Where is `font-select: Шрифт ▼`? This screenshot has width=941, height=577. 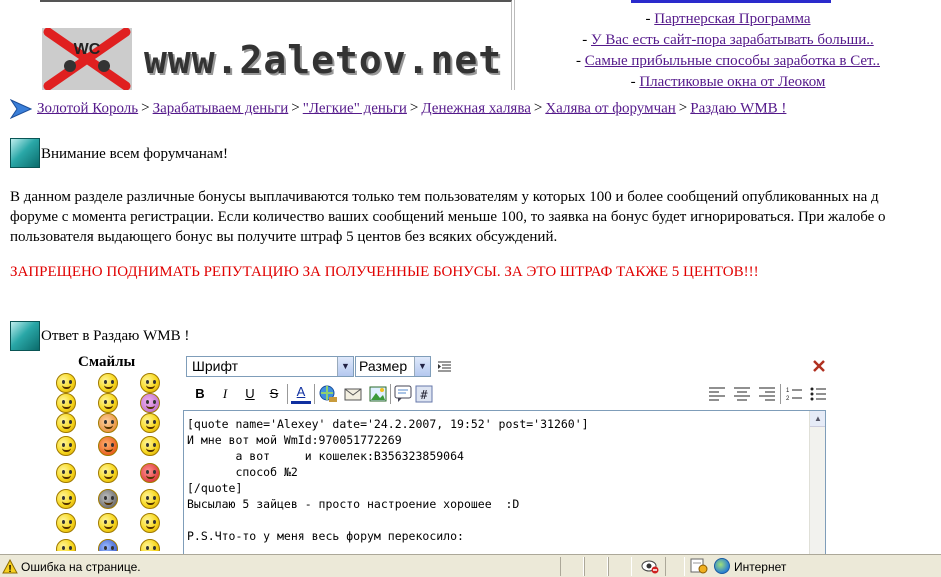 font-select: Шрифт ▼ is located at coordinates (270, 366).